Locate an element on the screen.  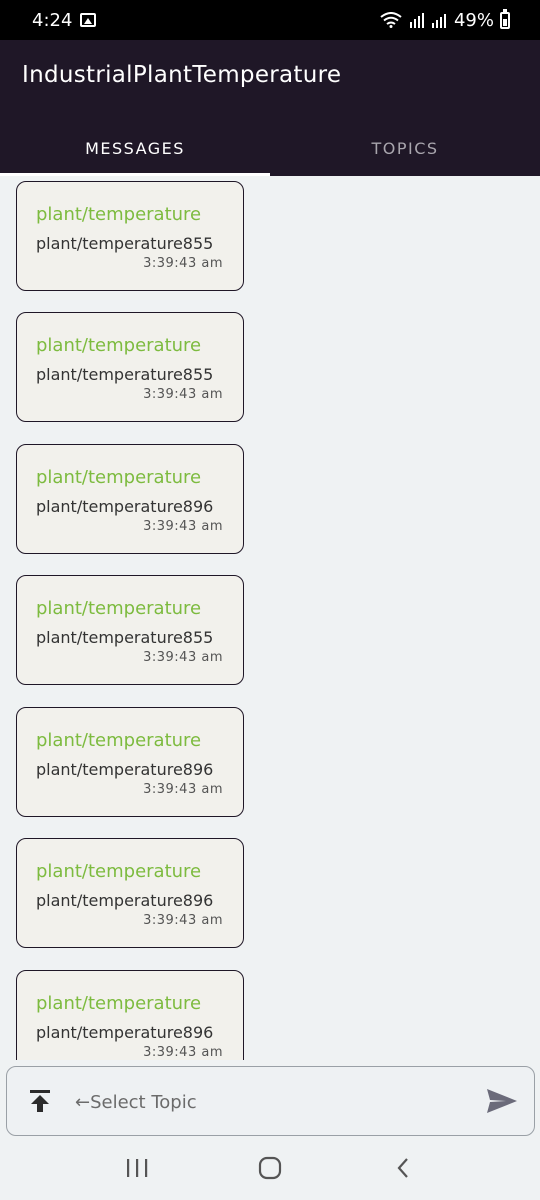
topic-input-bar is located at coordinates (270, 1101).